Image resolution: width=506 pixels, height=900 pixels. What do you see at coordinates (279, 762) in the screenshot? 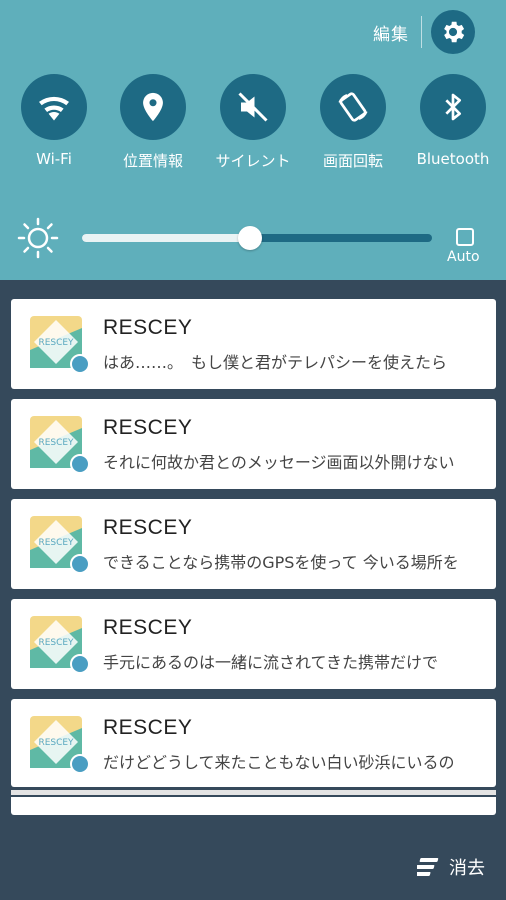
I see `notification-text: だけどどうして来たこともない白い砂浜にいるの` at bounding box center [279, 762].